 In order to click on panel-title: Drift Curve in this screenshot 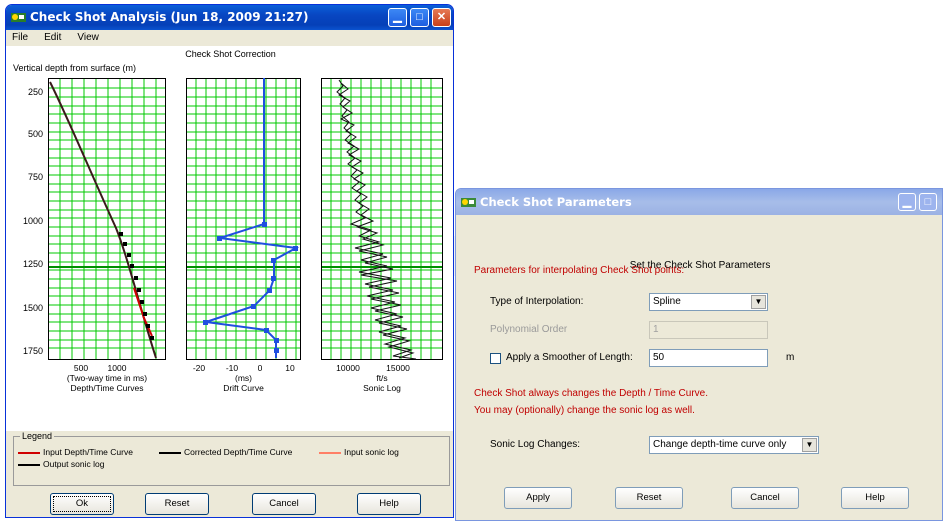, I will do `click(243, 388)`.